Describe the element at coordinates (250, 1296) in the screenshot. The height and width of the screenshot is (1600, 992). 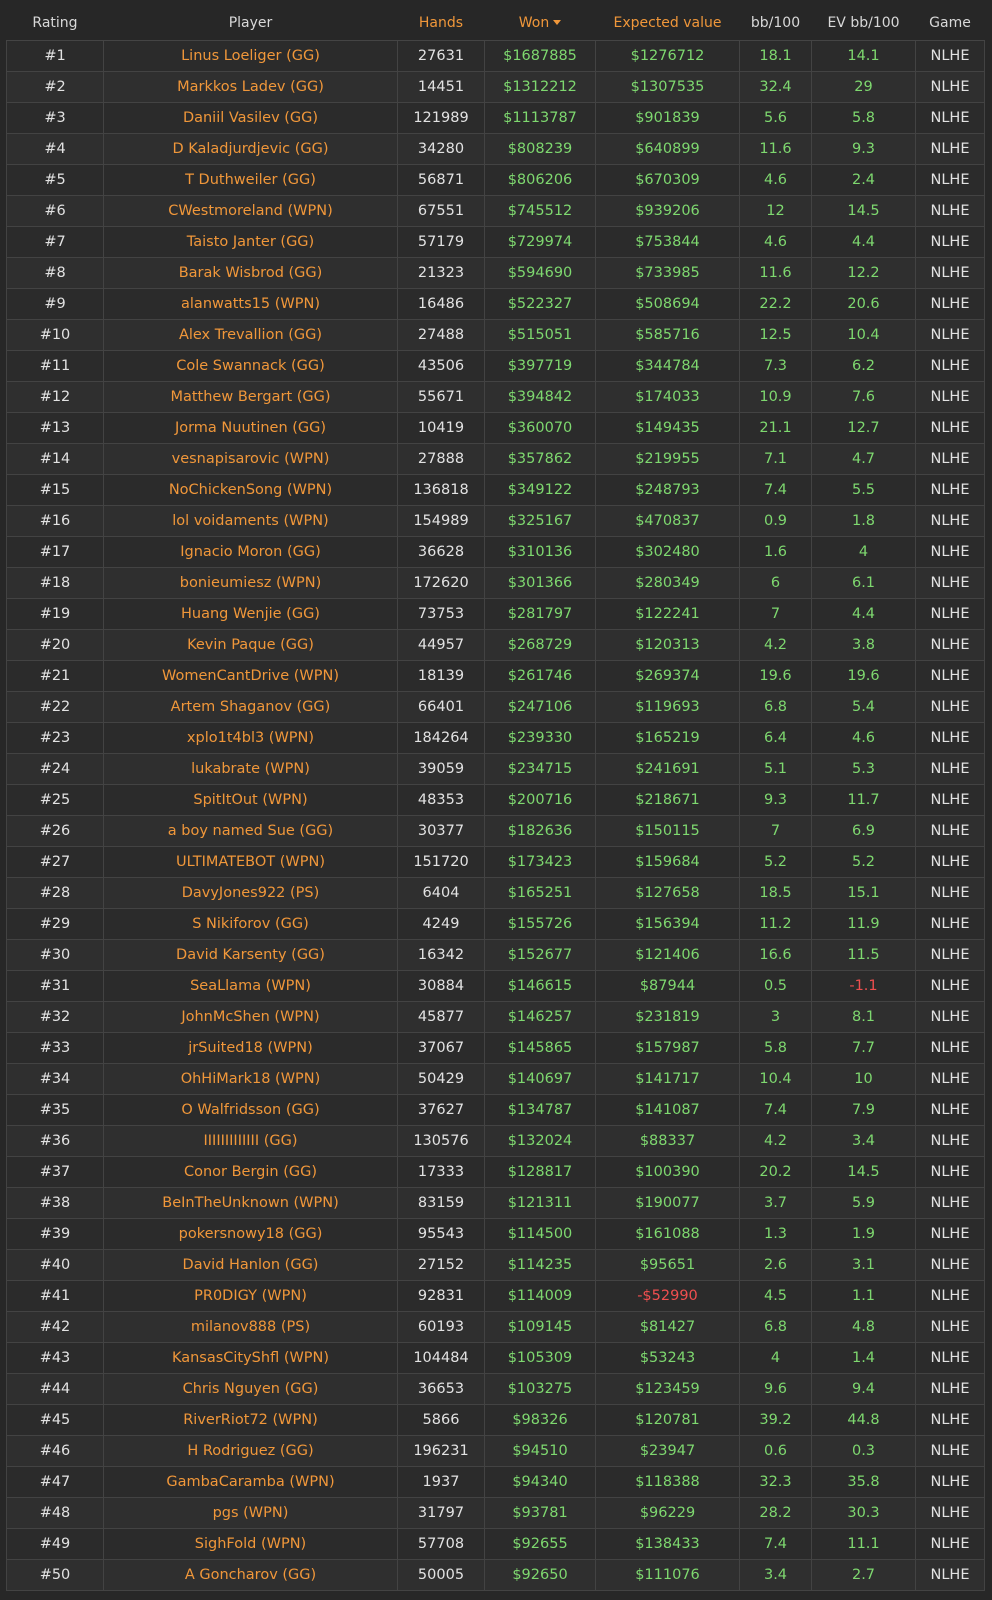
I see `player-link: PR0DIGY (WPN)` at that location.